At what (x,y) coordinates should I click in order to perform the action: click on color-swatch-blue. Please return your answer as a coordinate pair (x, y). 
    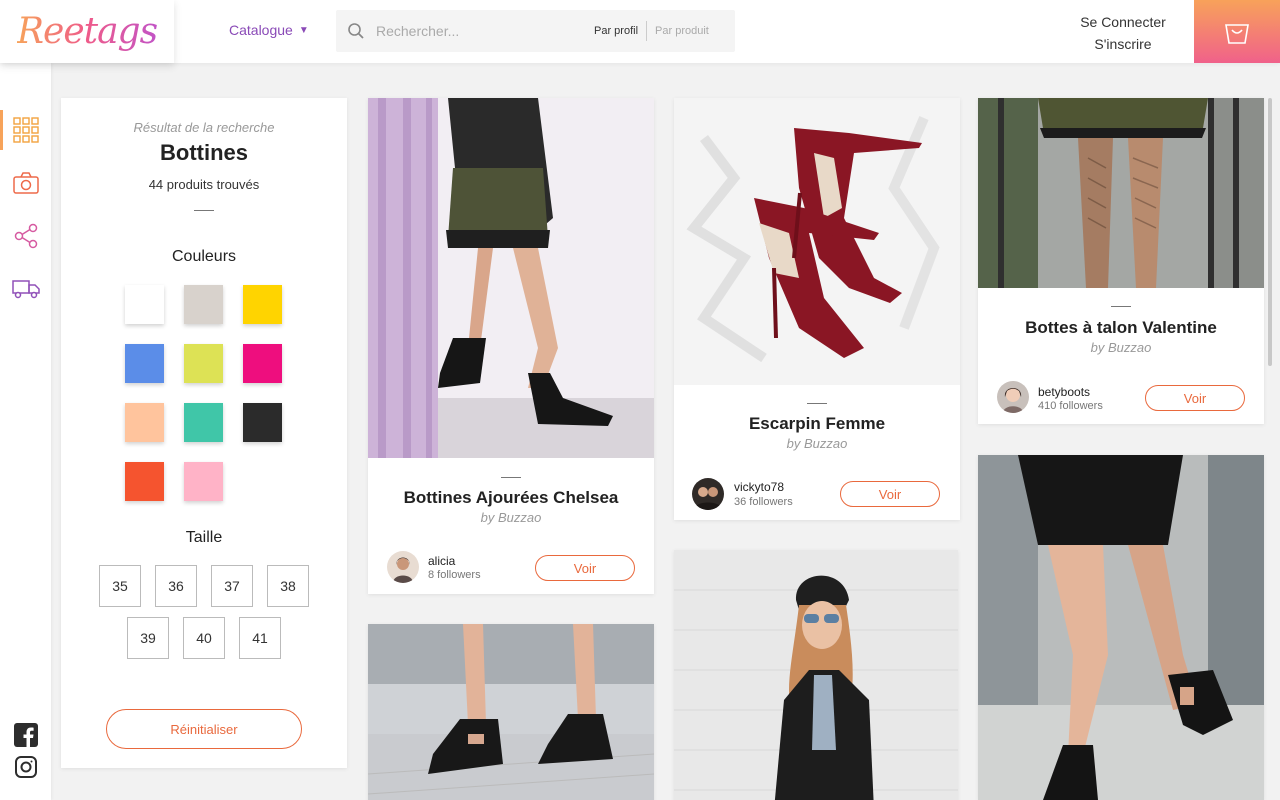
    Looking at the image, I should click on (144, 363).